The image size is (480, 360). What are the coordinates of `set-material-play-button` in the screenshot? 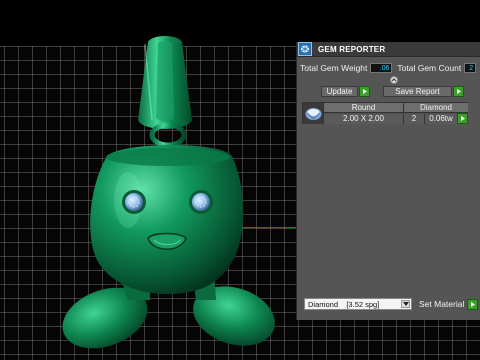 It's located at (473, 304).